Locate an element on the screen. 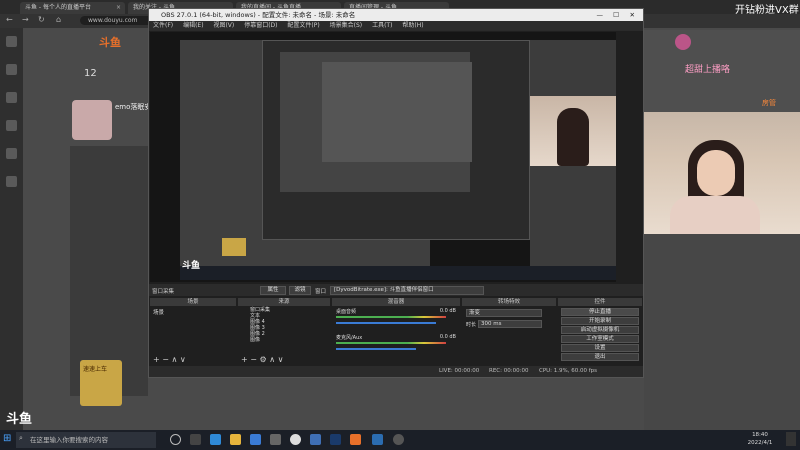 The width and height of the screenshot is (800, 450). menu-file: 文件(F) is located at coordinates (161, 25).